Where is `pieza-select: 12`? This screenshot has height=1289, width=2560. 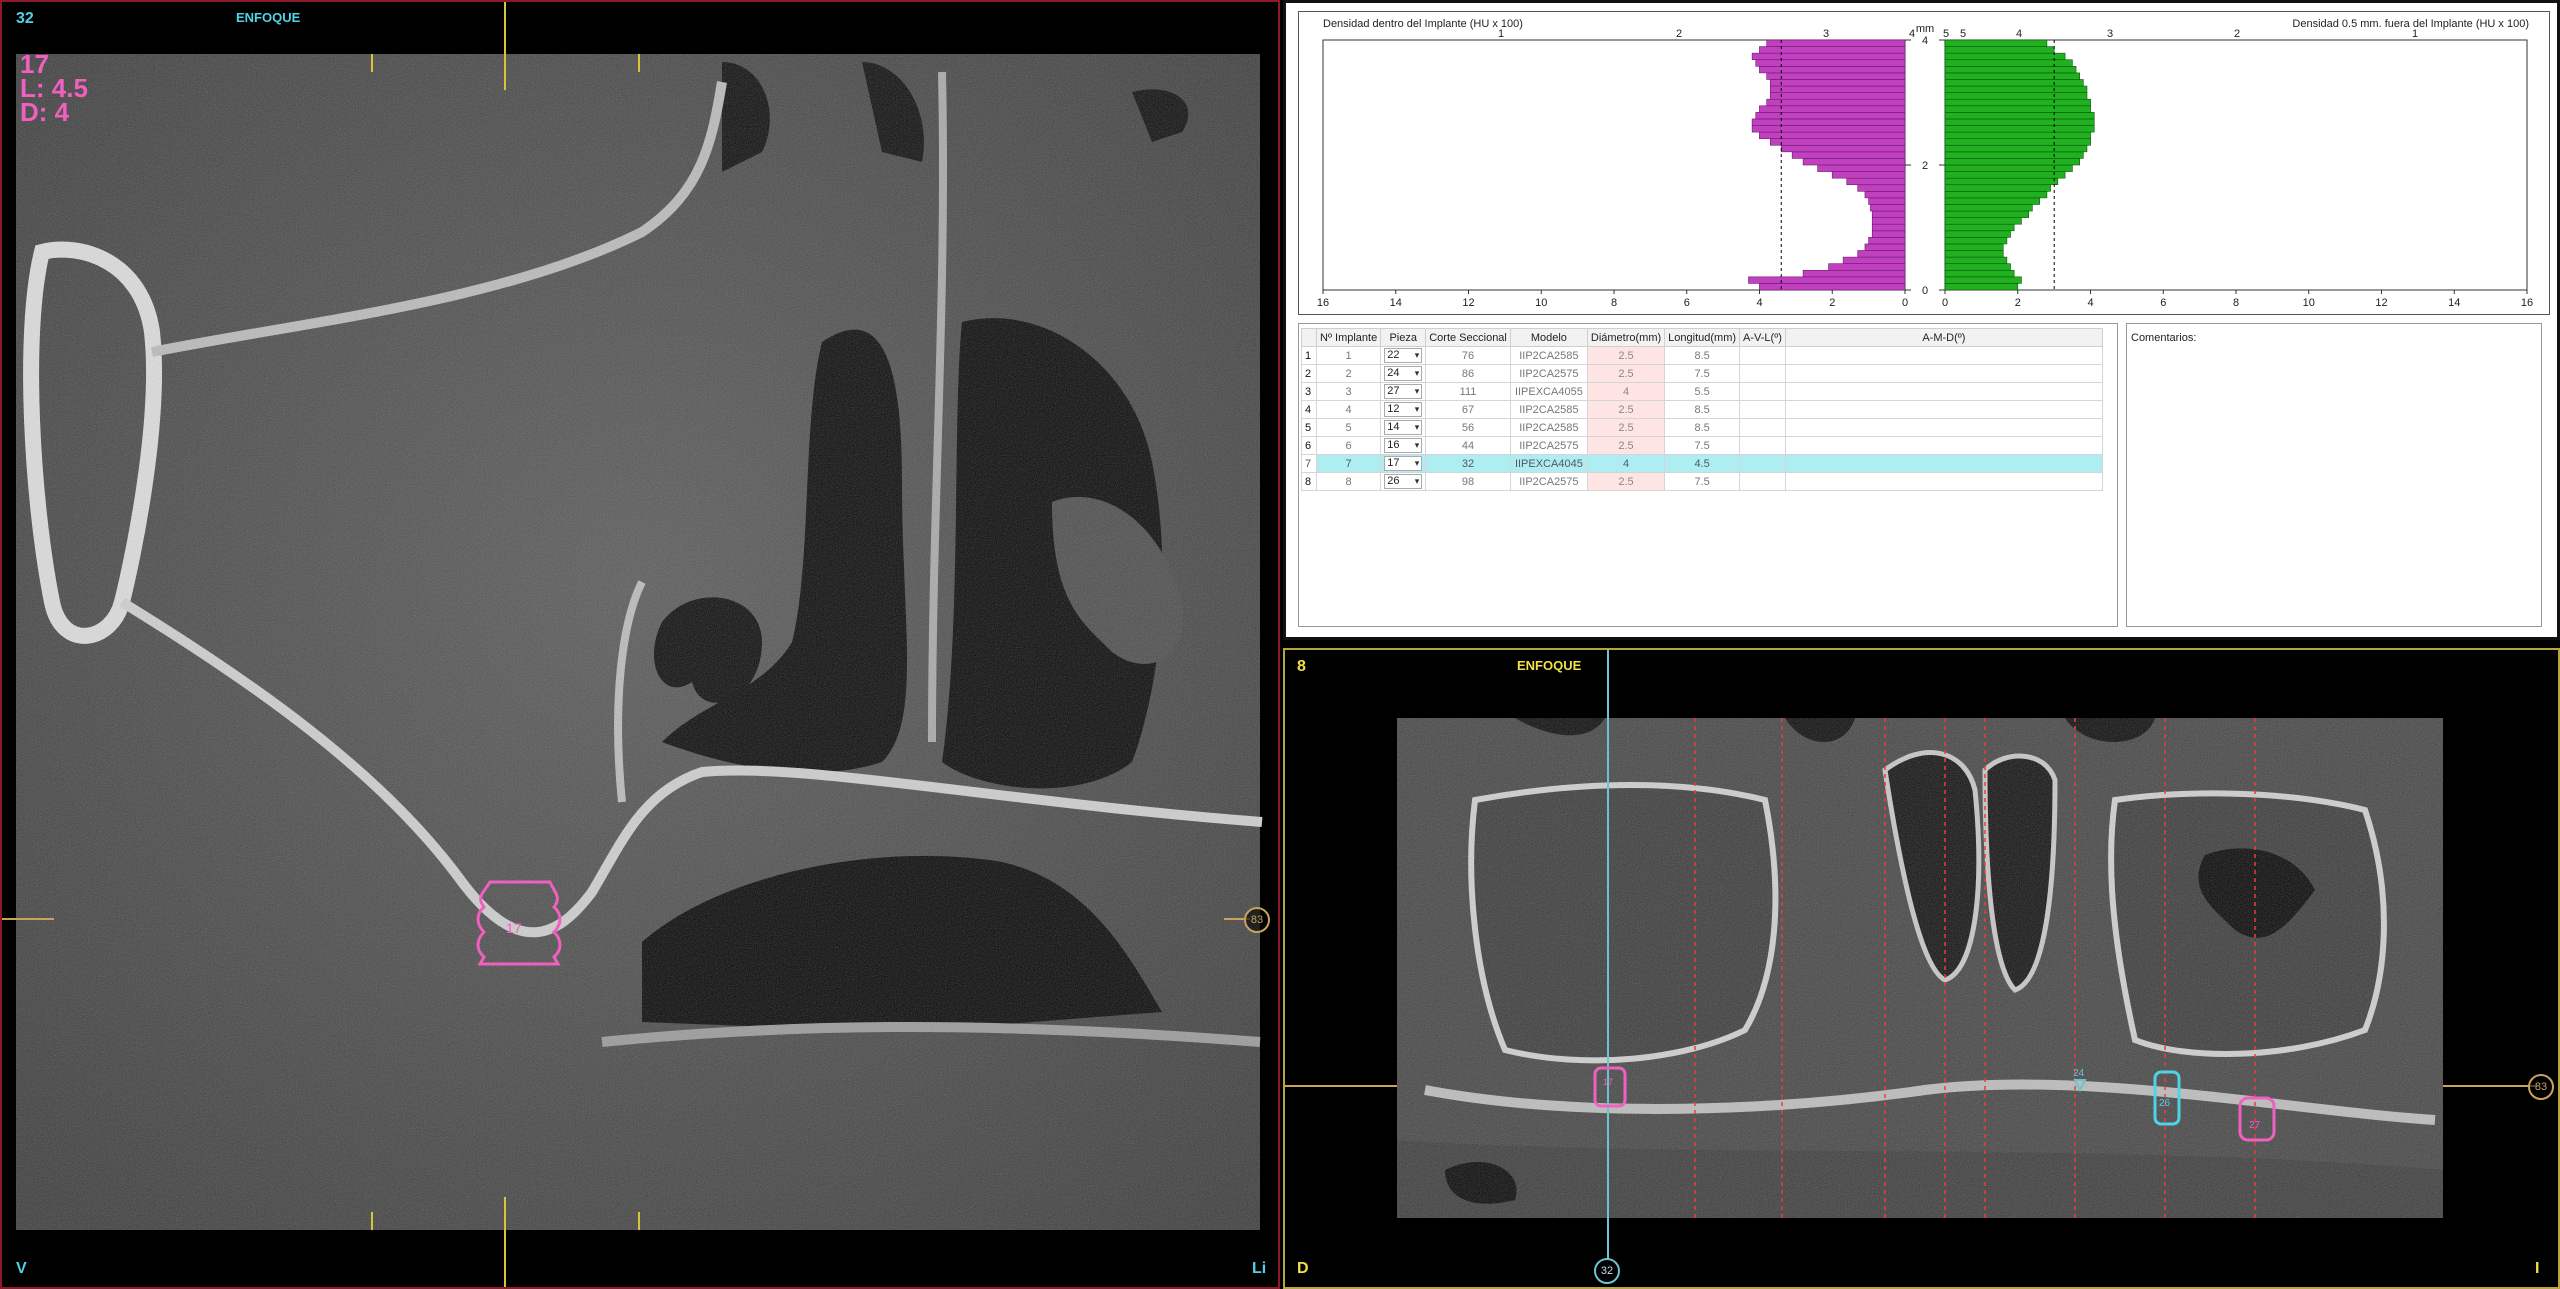 pieza-select: 12 is located at coordinates (1403, 409).